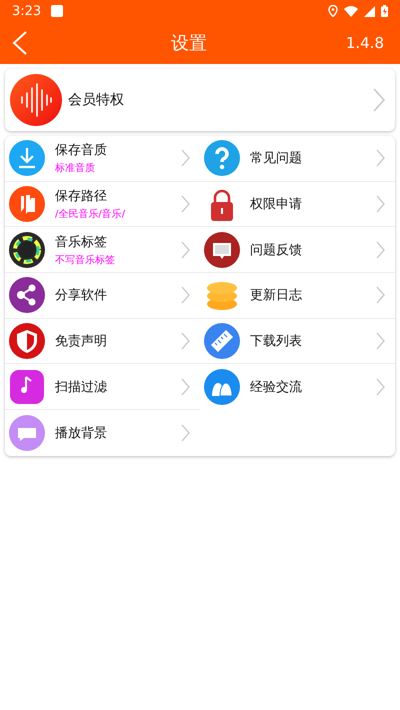  I want to click on message-icon, so click(222, 250).